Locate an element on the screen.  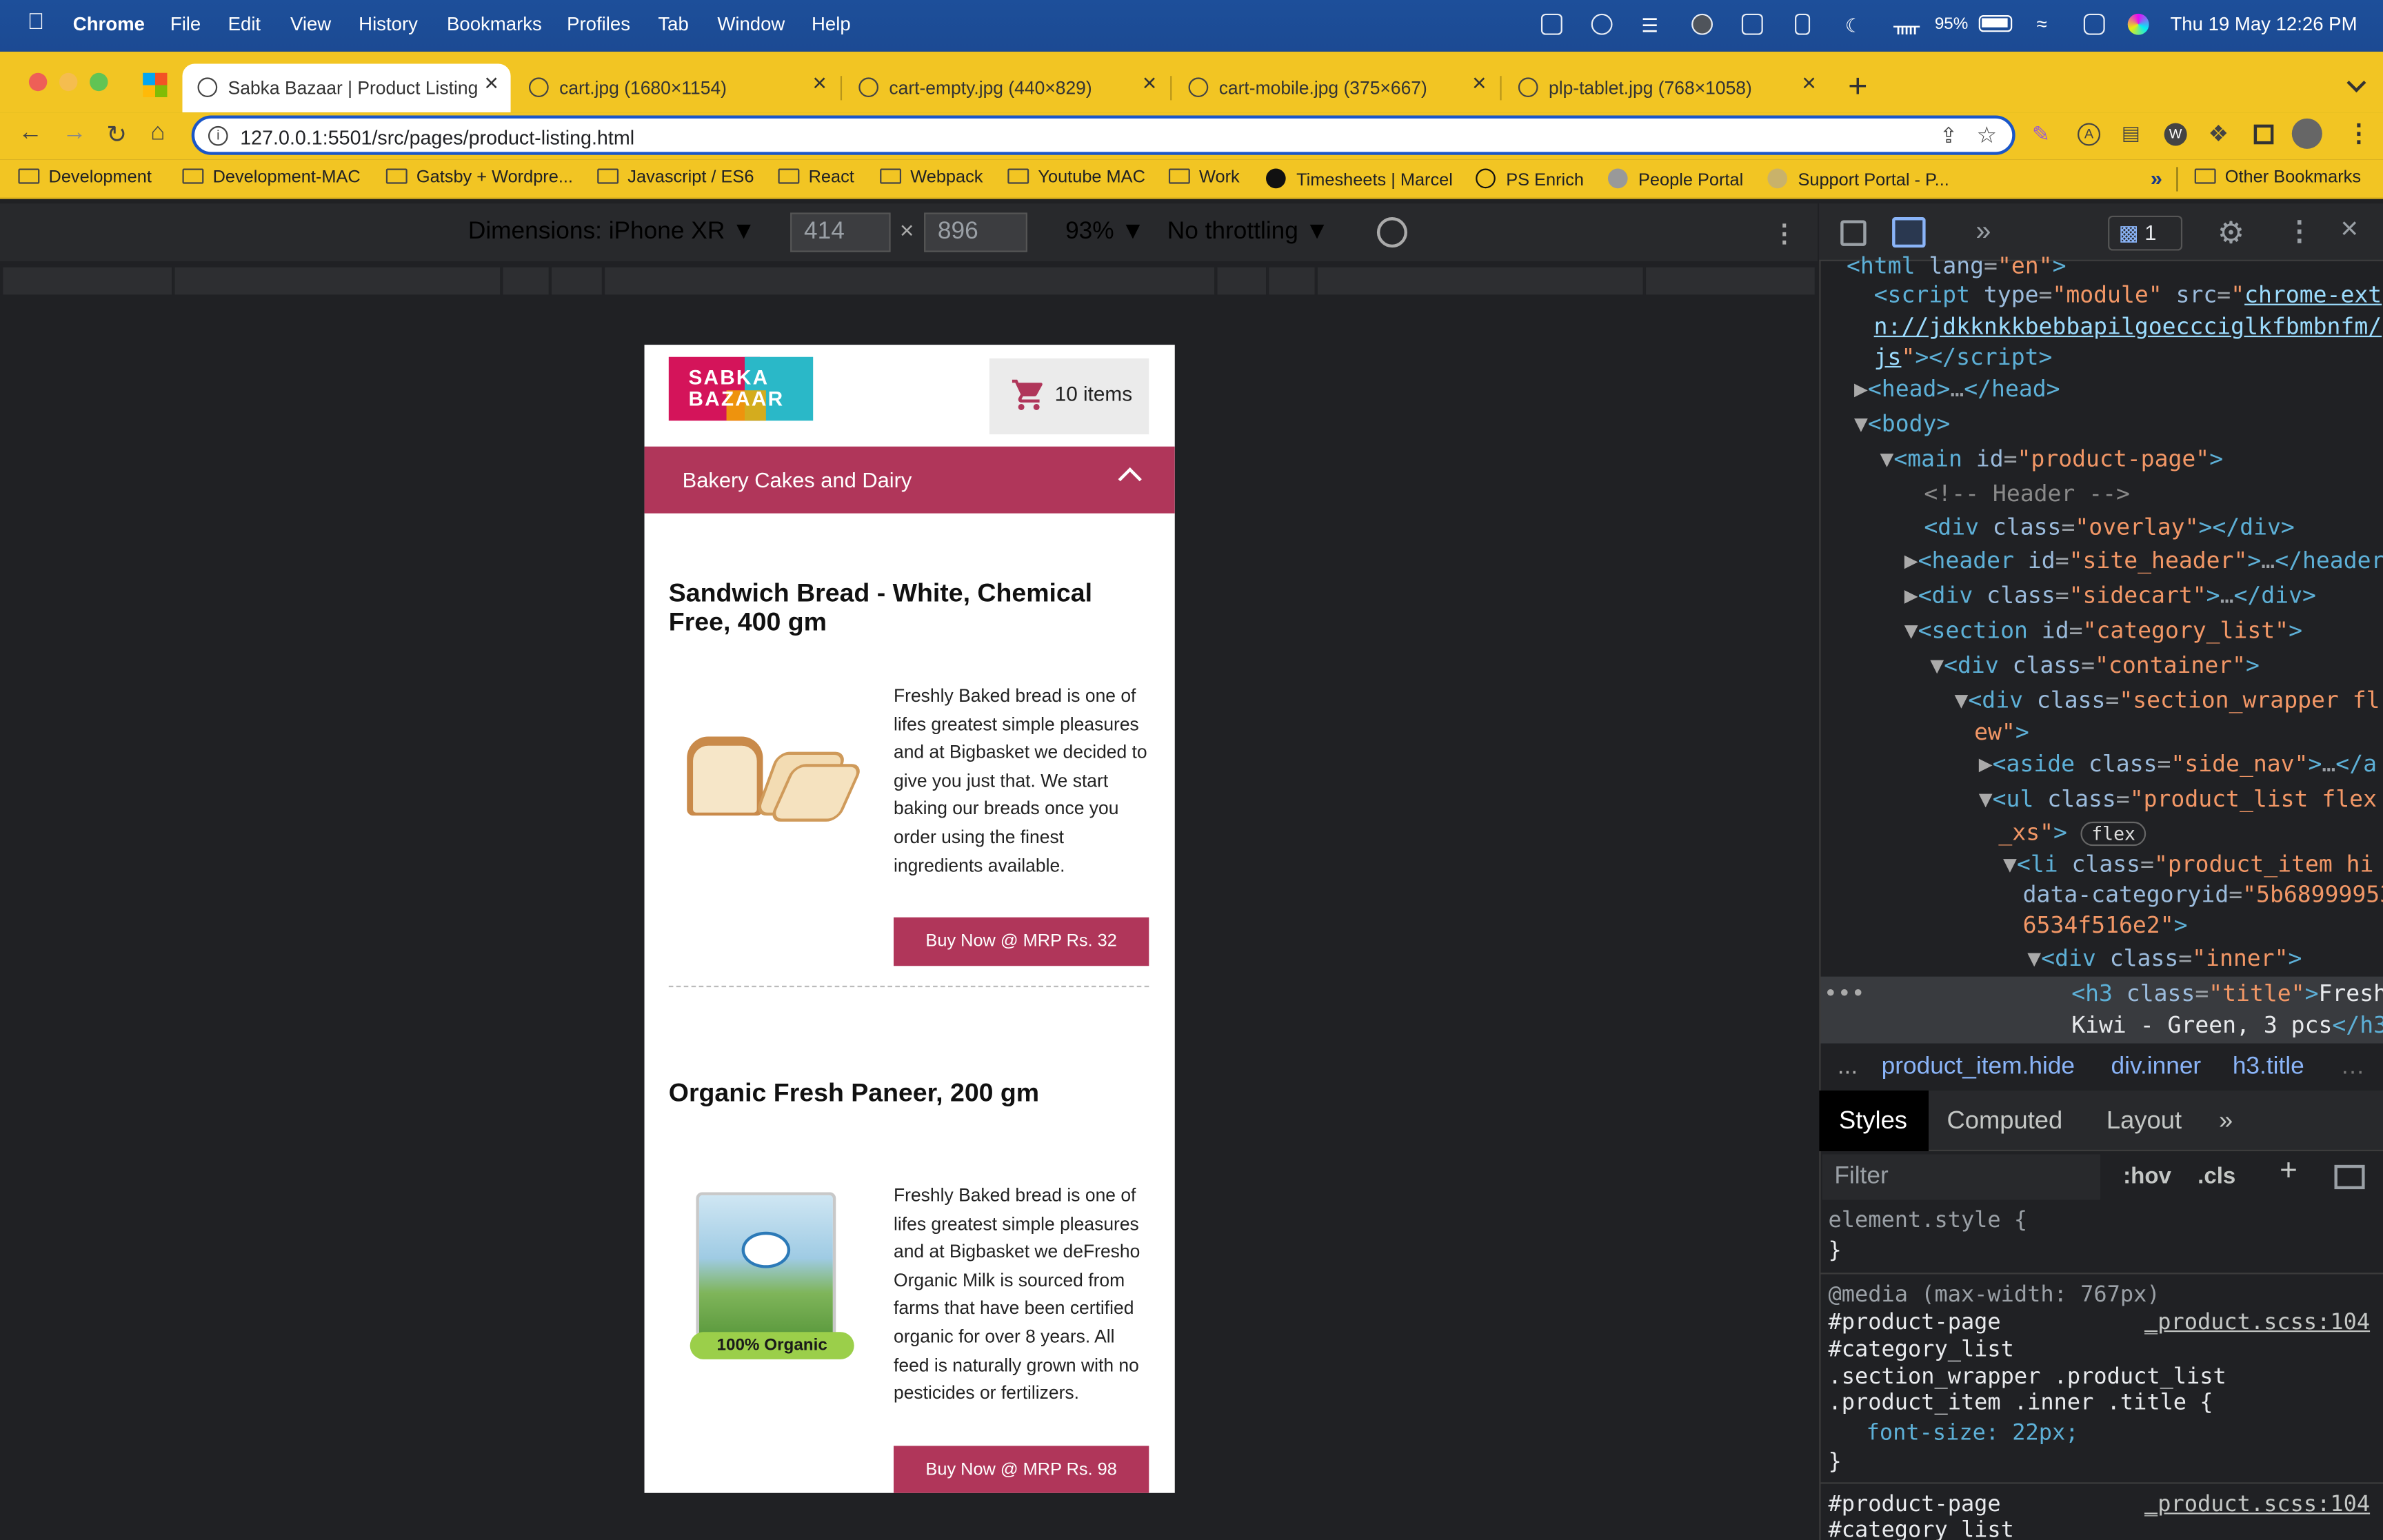
site-info-icon: i is located at coordinates (218, 136).